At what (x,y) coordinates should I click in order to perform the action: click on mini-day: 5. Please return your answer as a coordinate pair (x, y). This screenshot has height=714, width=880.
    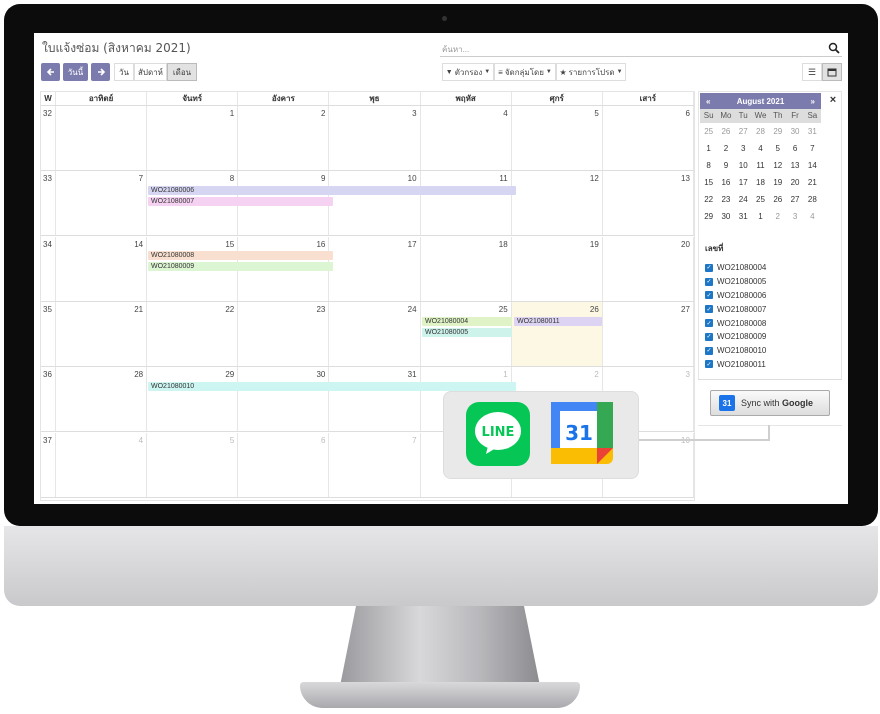
    Looking at the image, I should click on (777, 148).